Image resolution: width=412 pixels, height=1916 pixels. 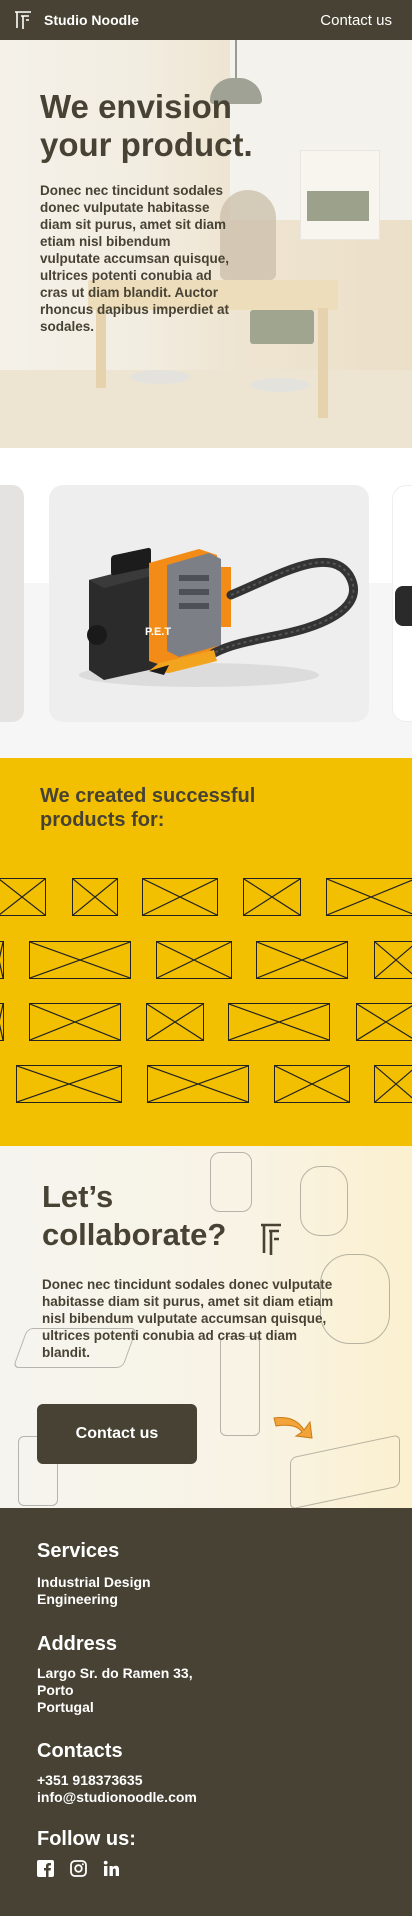 I want to click on footer-address-heading: Address, so click(x=77, y=1644).